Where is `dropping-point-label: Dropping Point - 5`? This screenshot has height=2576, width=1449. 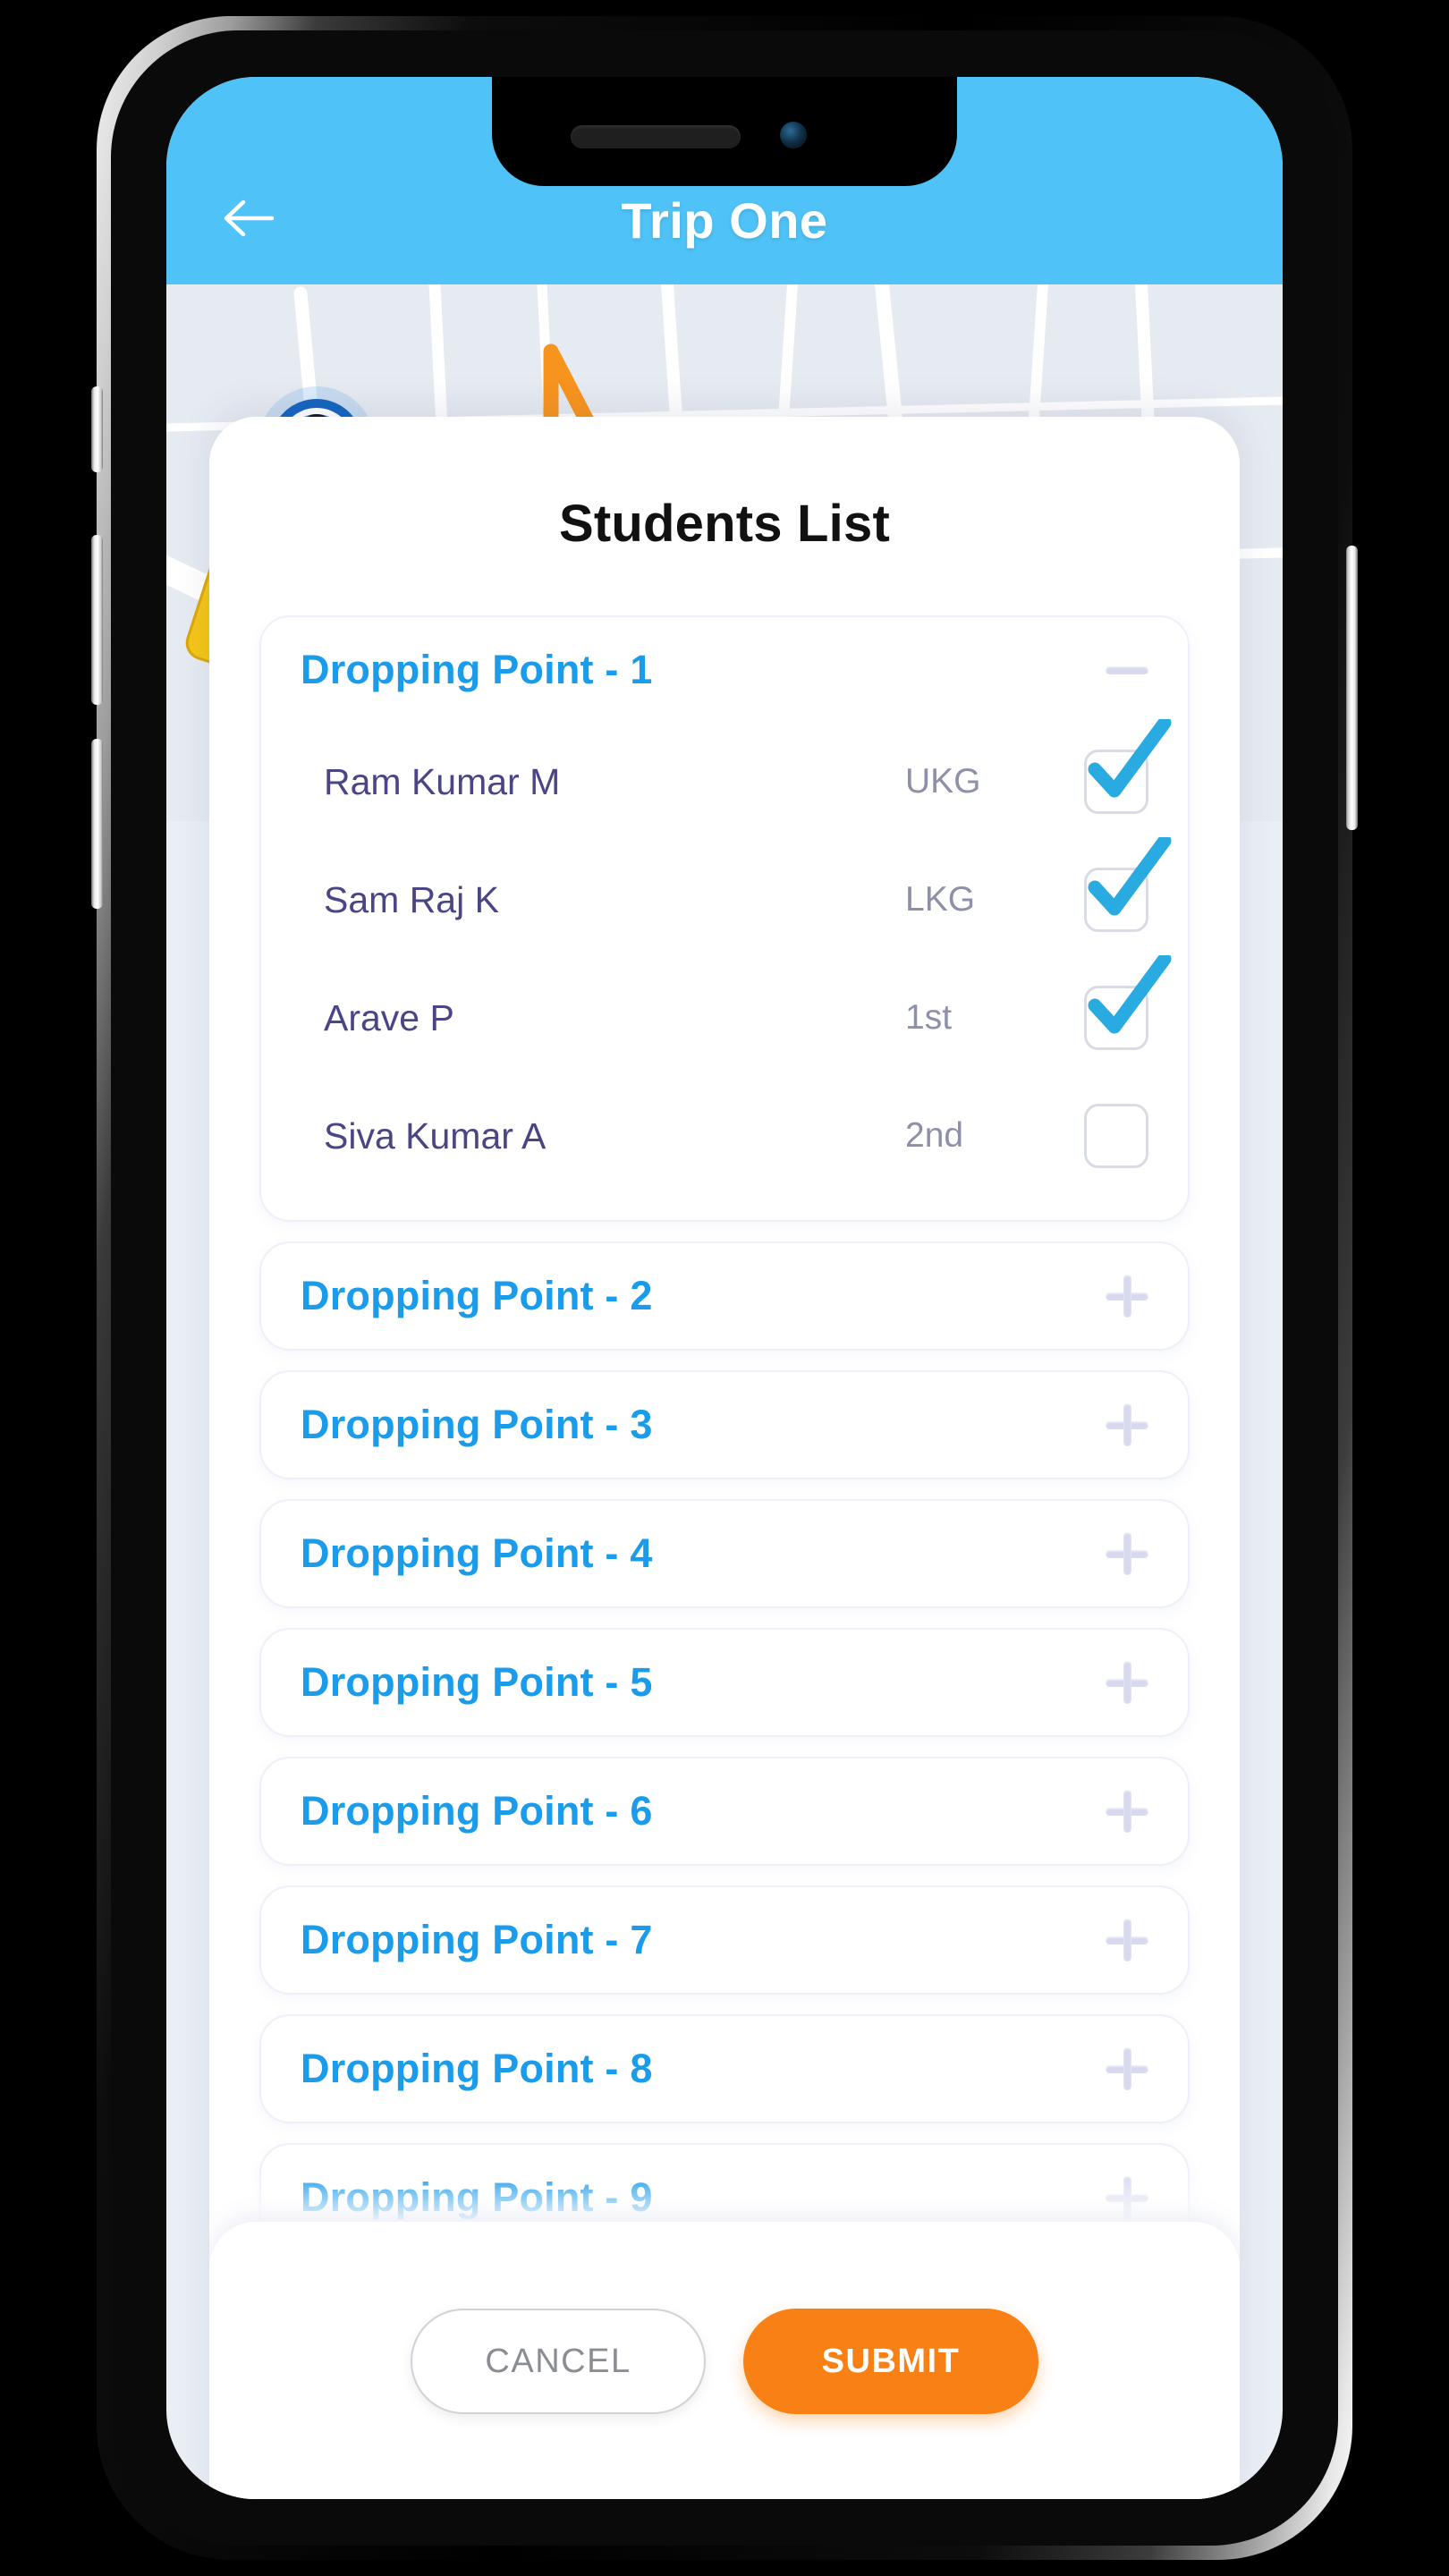
dropping-point-label: Dropping Point - 5 is located at coordinates (477, 1682).